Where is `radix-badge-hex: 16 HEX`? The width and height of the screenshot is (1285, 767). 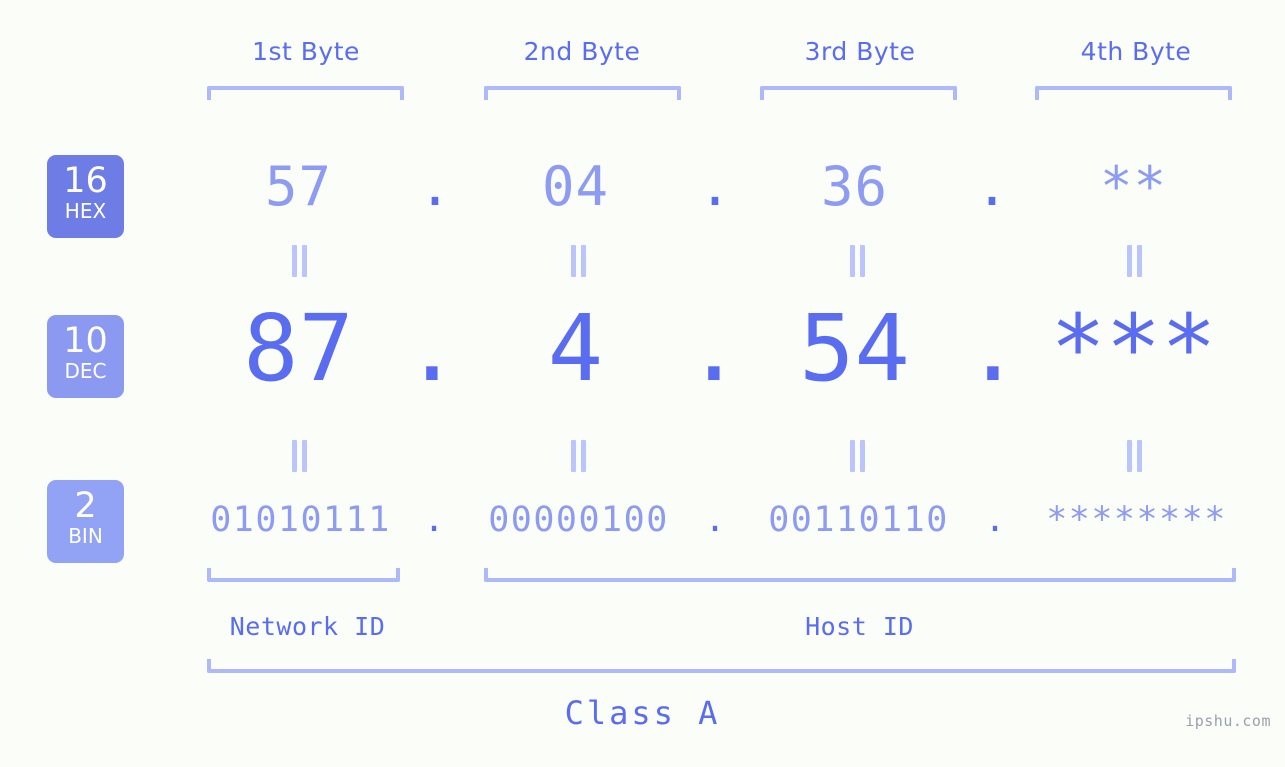 radix-badge-hex: 16 HEX is located at coordinates (85, 196).